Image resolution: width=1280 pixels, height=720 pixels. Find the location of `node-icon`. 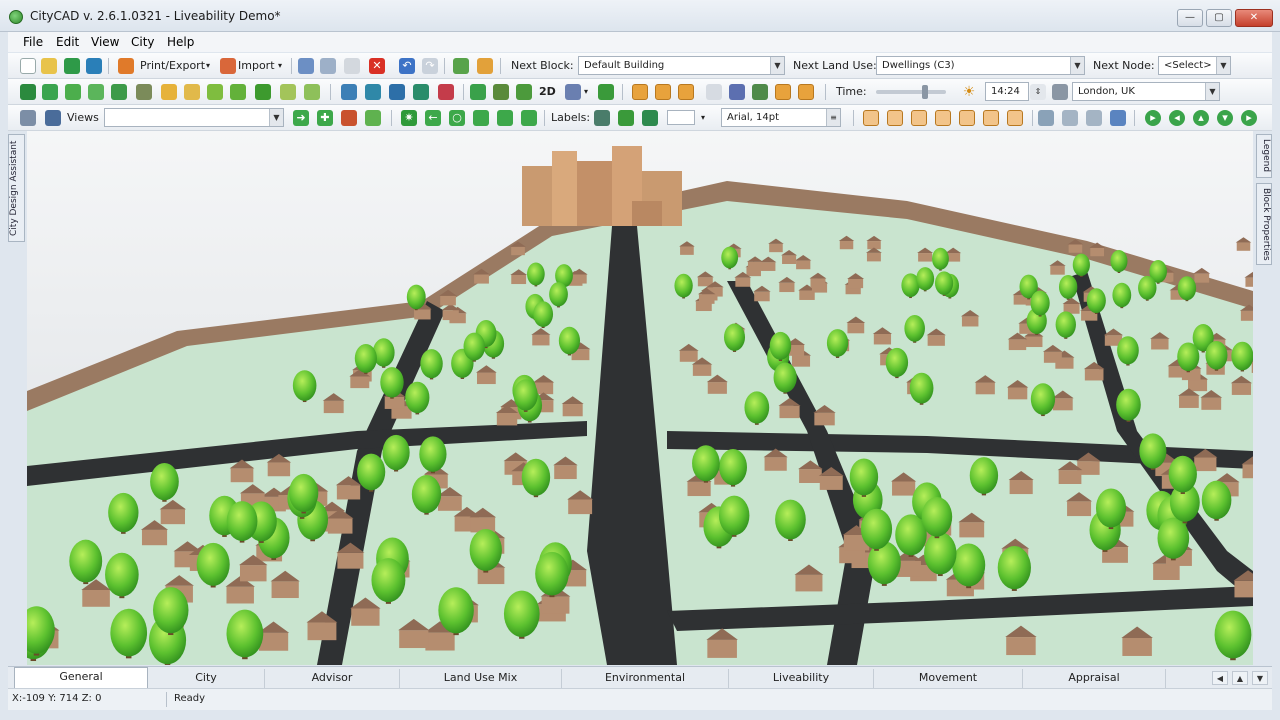

node-icon is located at coordinates (73, 92).